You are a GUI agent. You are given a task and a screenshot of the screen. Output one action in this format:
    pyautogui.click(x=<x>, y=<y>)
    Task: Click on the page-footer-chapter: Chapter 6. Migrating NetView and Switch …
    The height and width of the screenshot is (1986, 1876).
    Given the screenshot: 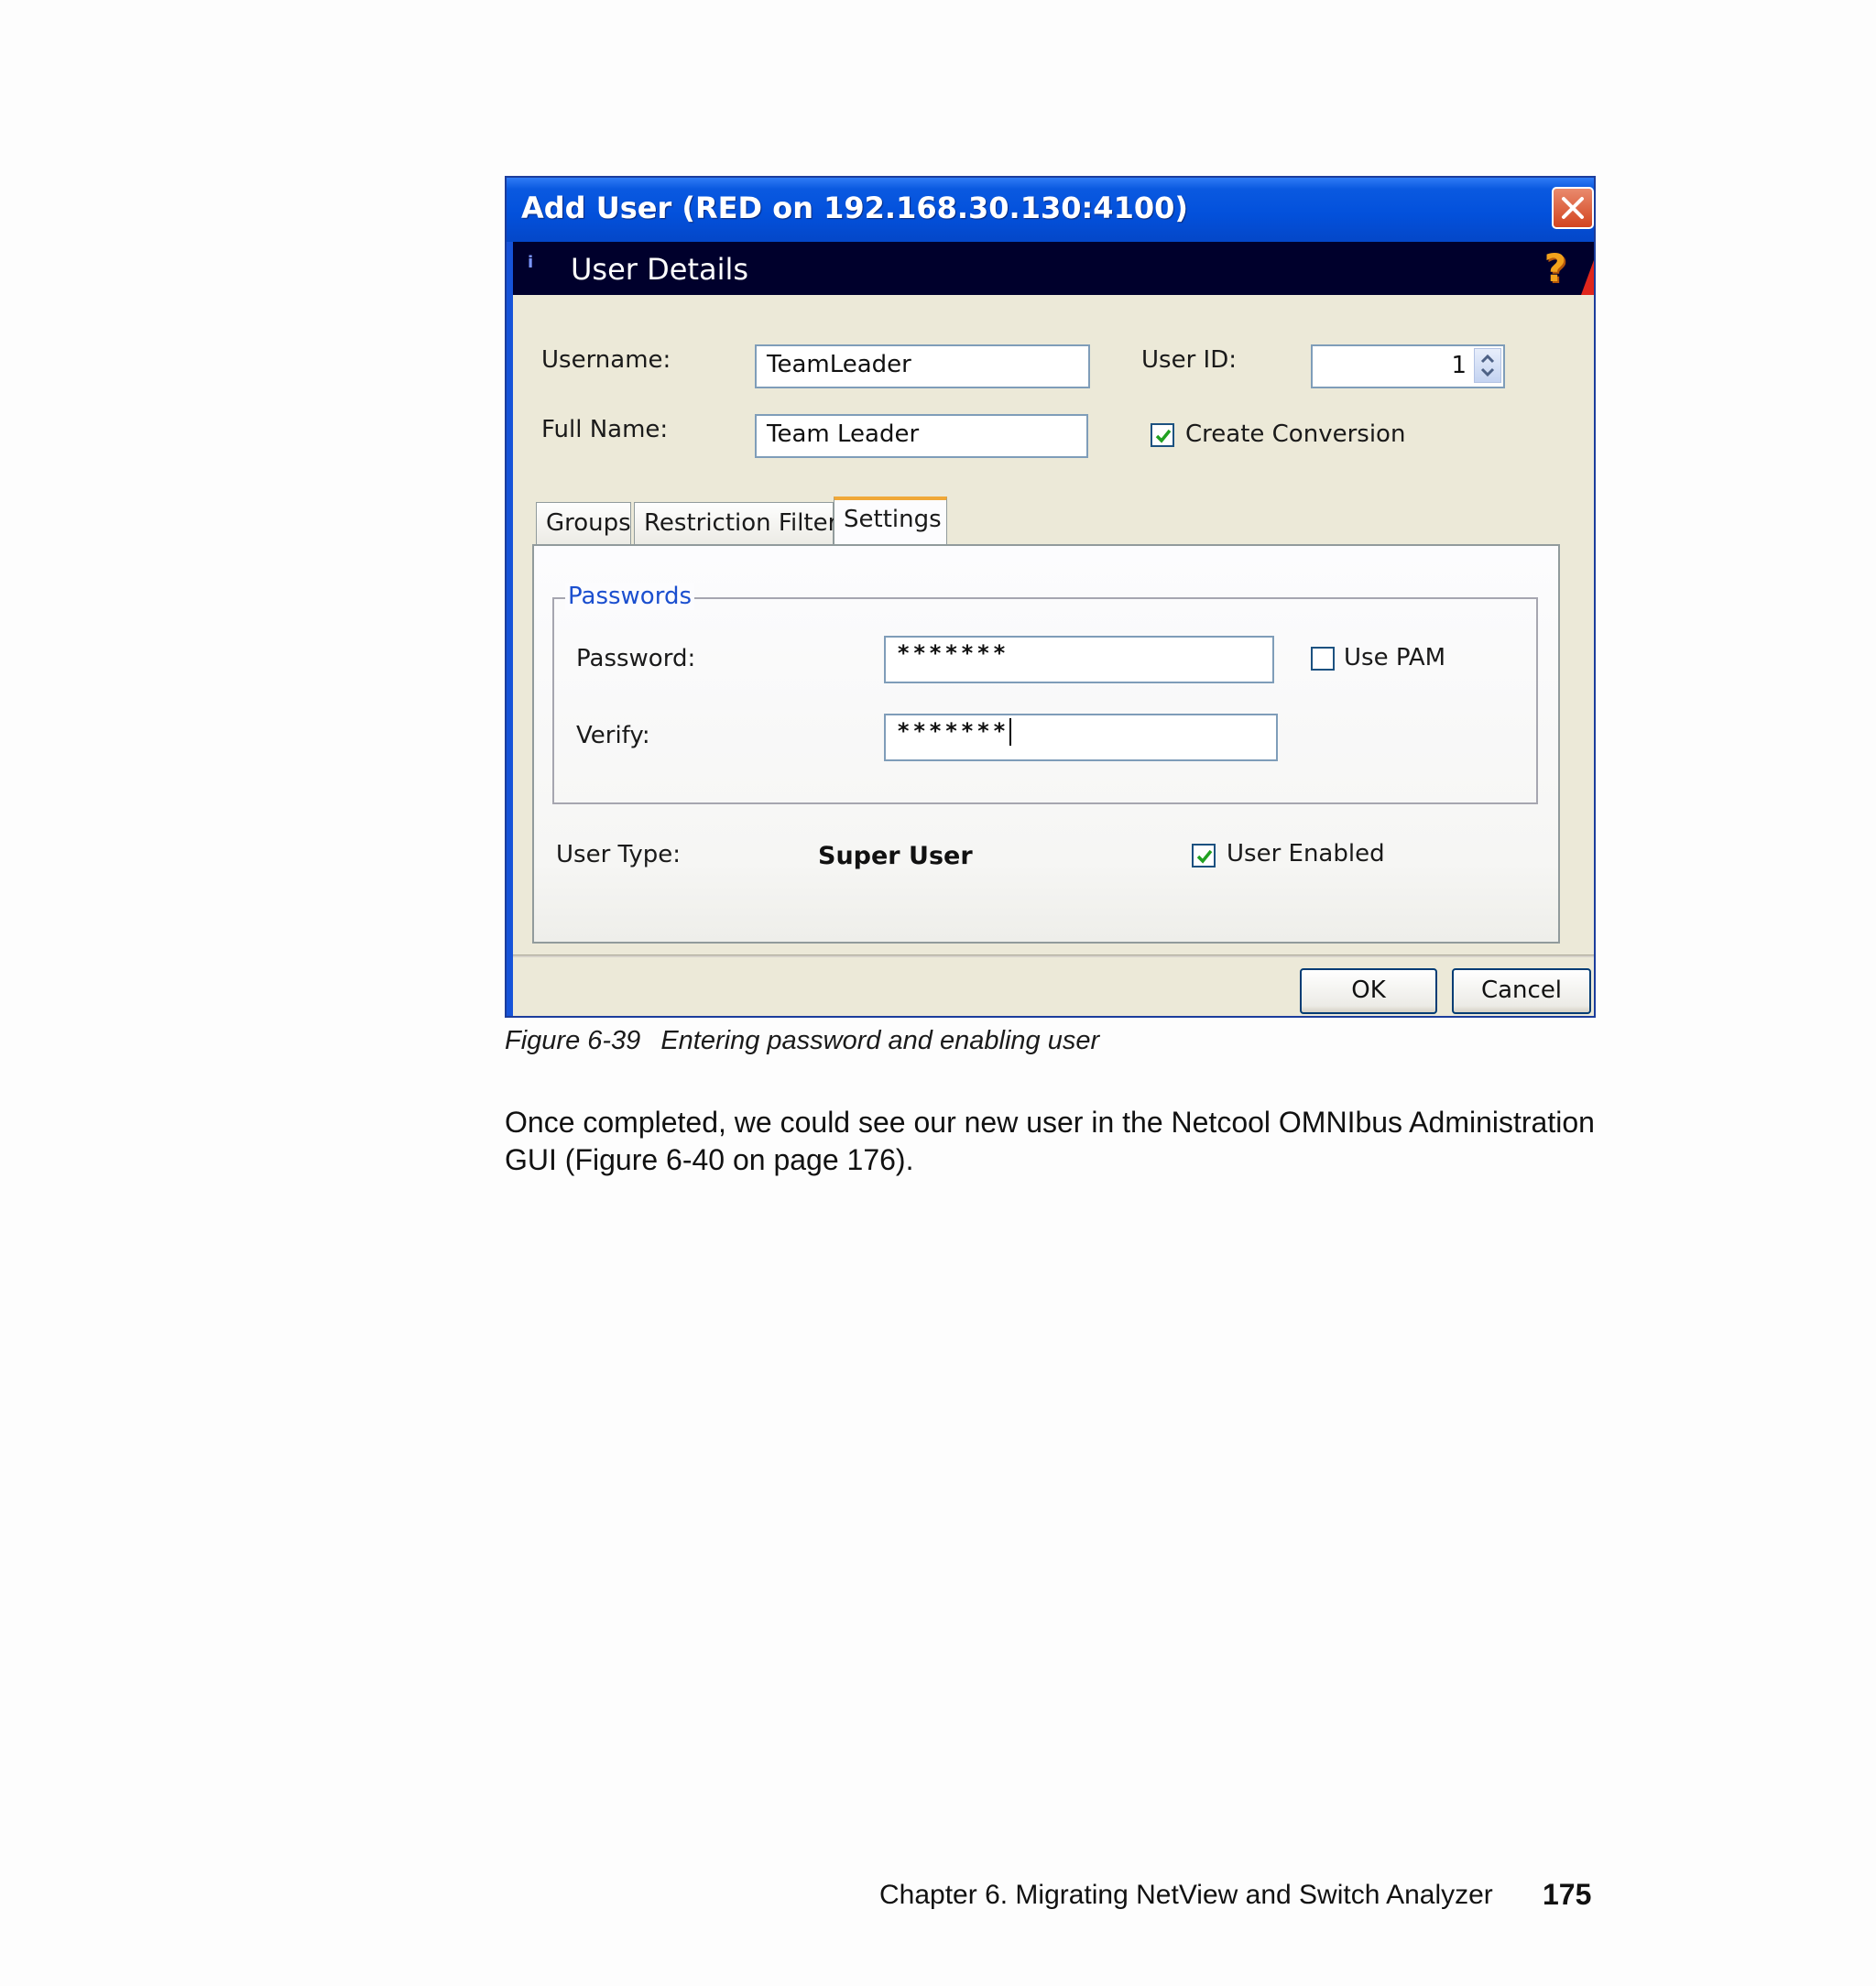 What is the action you would take?
    pyautogui.click(x=1186, y=1895)
    